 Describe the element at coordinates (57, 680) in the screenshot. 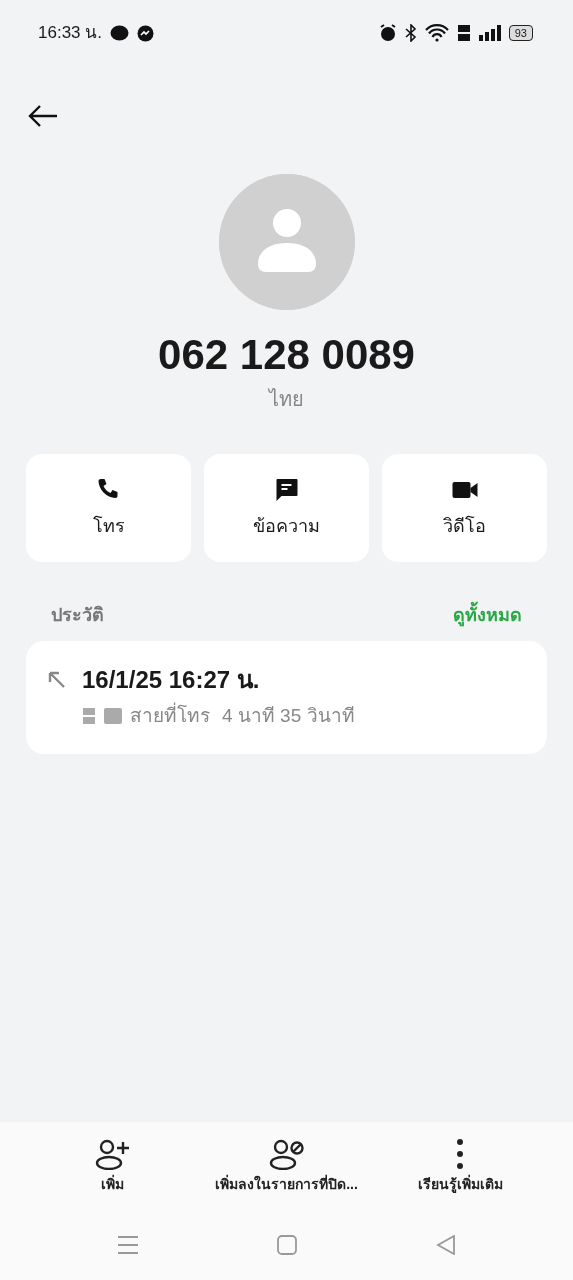

I see `outgoing-call-icon` at that location.